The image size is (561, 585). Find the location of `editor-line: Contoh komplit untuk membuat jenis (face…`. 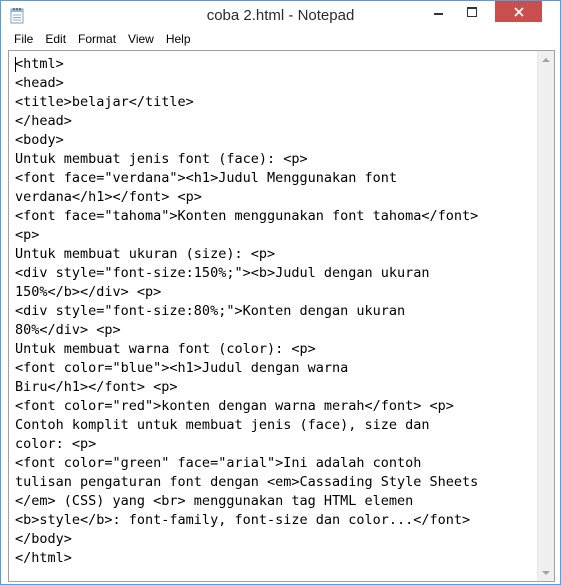

editor-line: Contoh komplit untuk membuat jenis (face… is located at coordinates (222, 425).